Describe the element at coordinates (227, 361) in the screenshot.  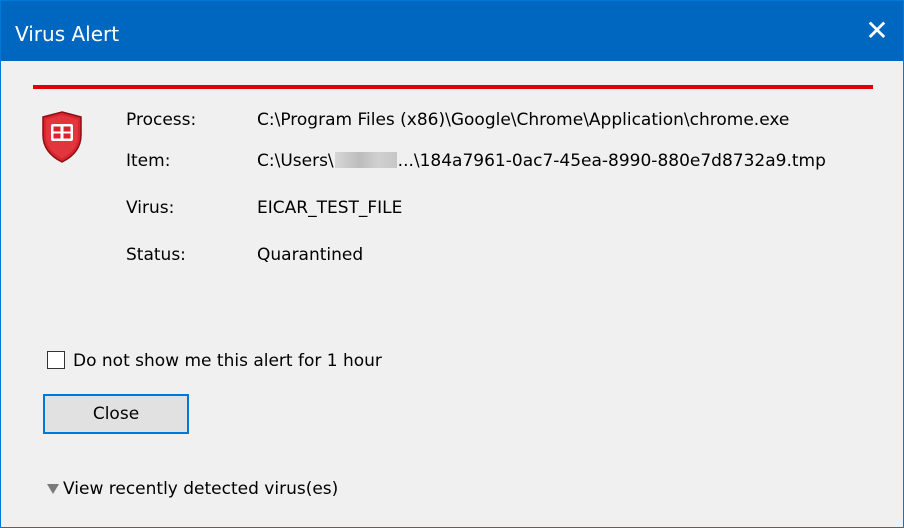
I see `suppress-alert-label: Do not show me this alert for 1 hour` at that location.